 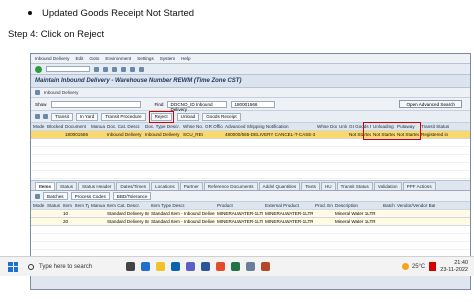 What do you see at coordinates (45, 116) in the screenshot?
I see `deselect-icon` at bounding box center [45, 116].